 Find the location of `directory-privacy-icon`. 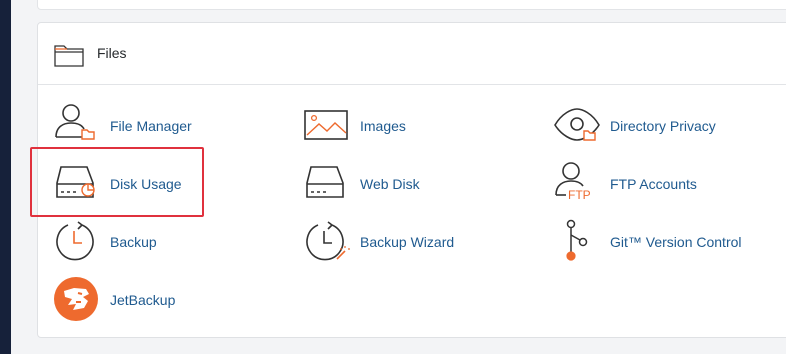

directory-privacy-icon is located at coordinates (577, 124).